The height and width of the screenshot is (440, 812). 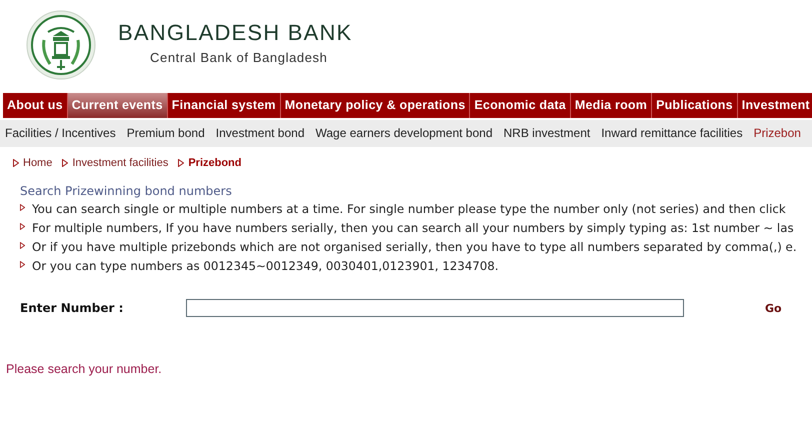 I want to click on sub-nav-link: Inward remittance facilities, so click(x=672, y=133).